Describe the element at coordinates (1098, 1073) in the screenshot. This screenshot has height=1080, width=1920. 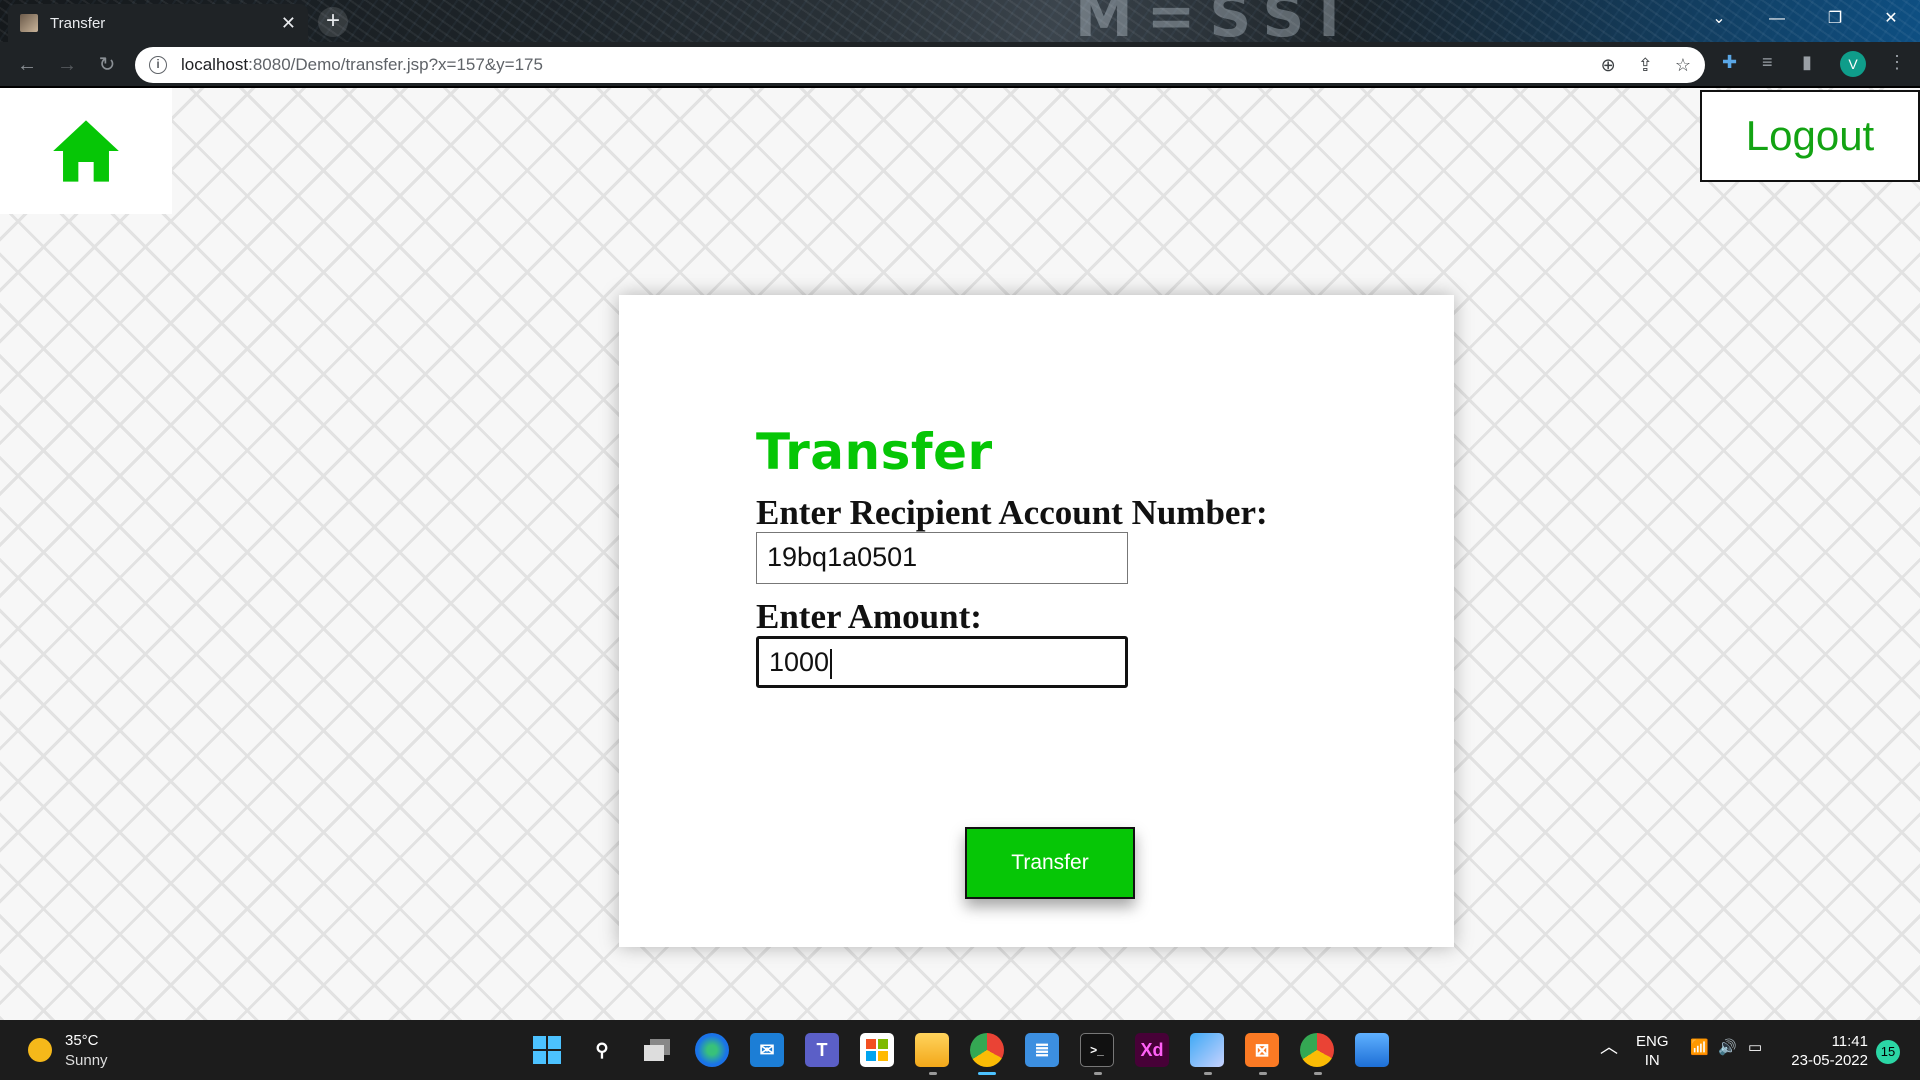
I see `terminal-running-indicator` at that location.